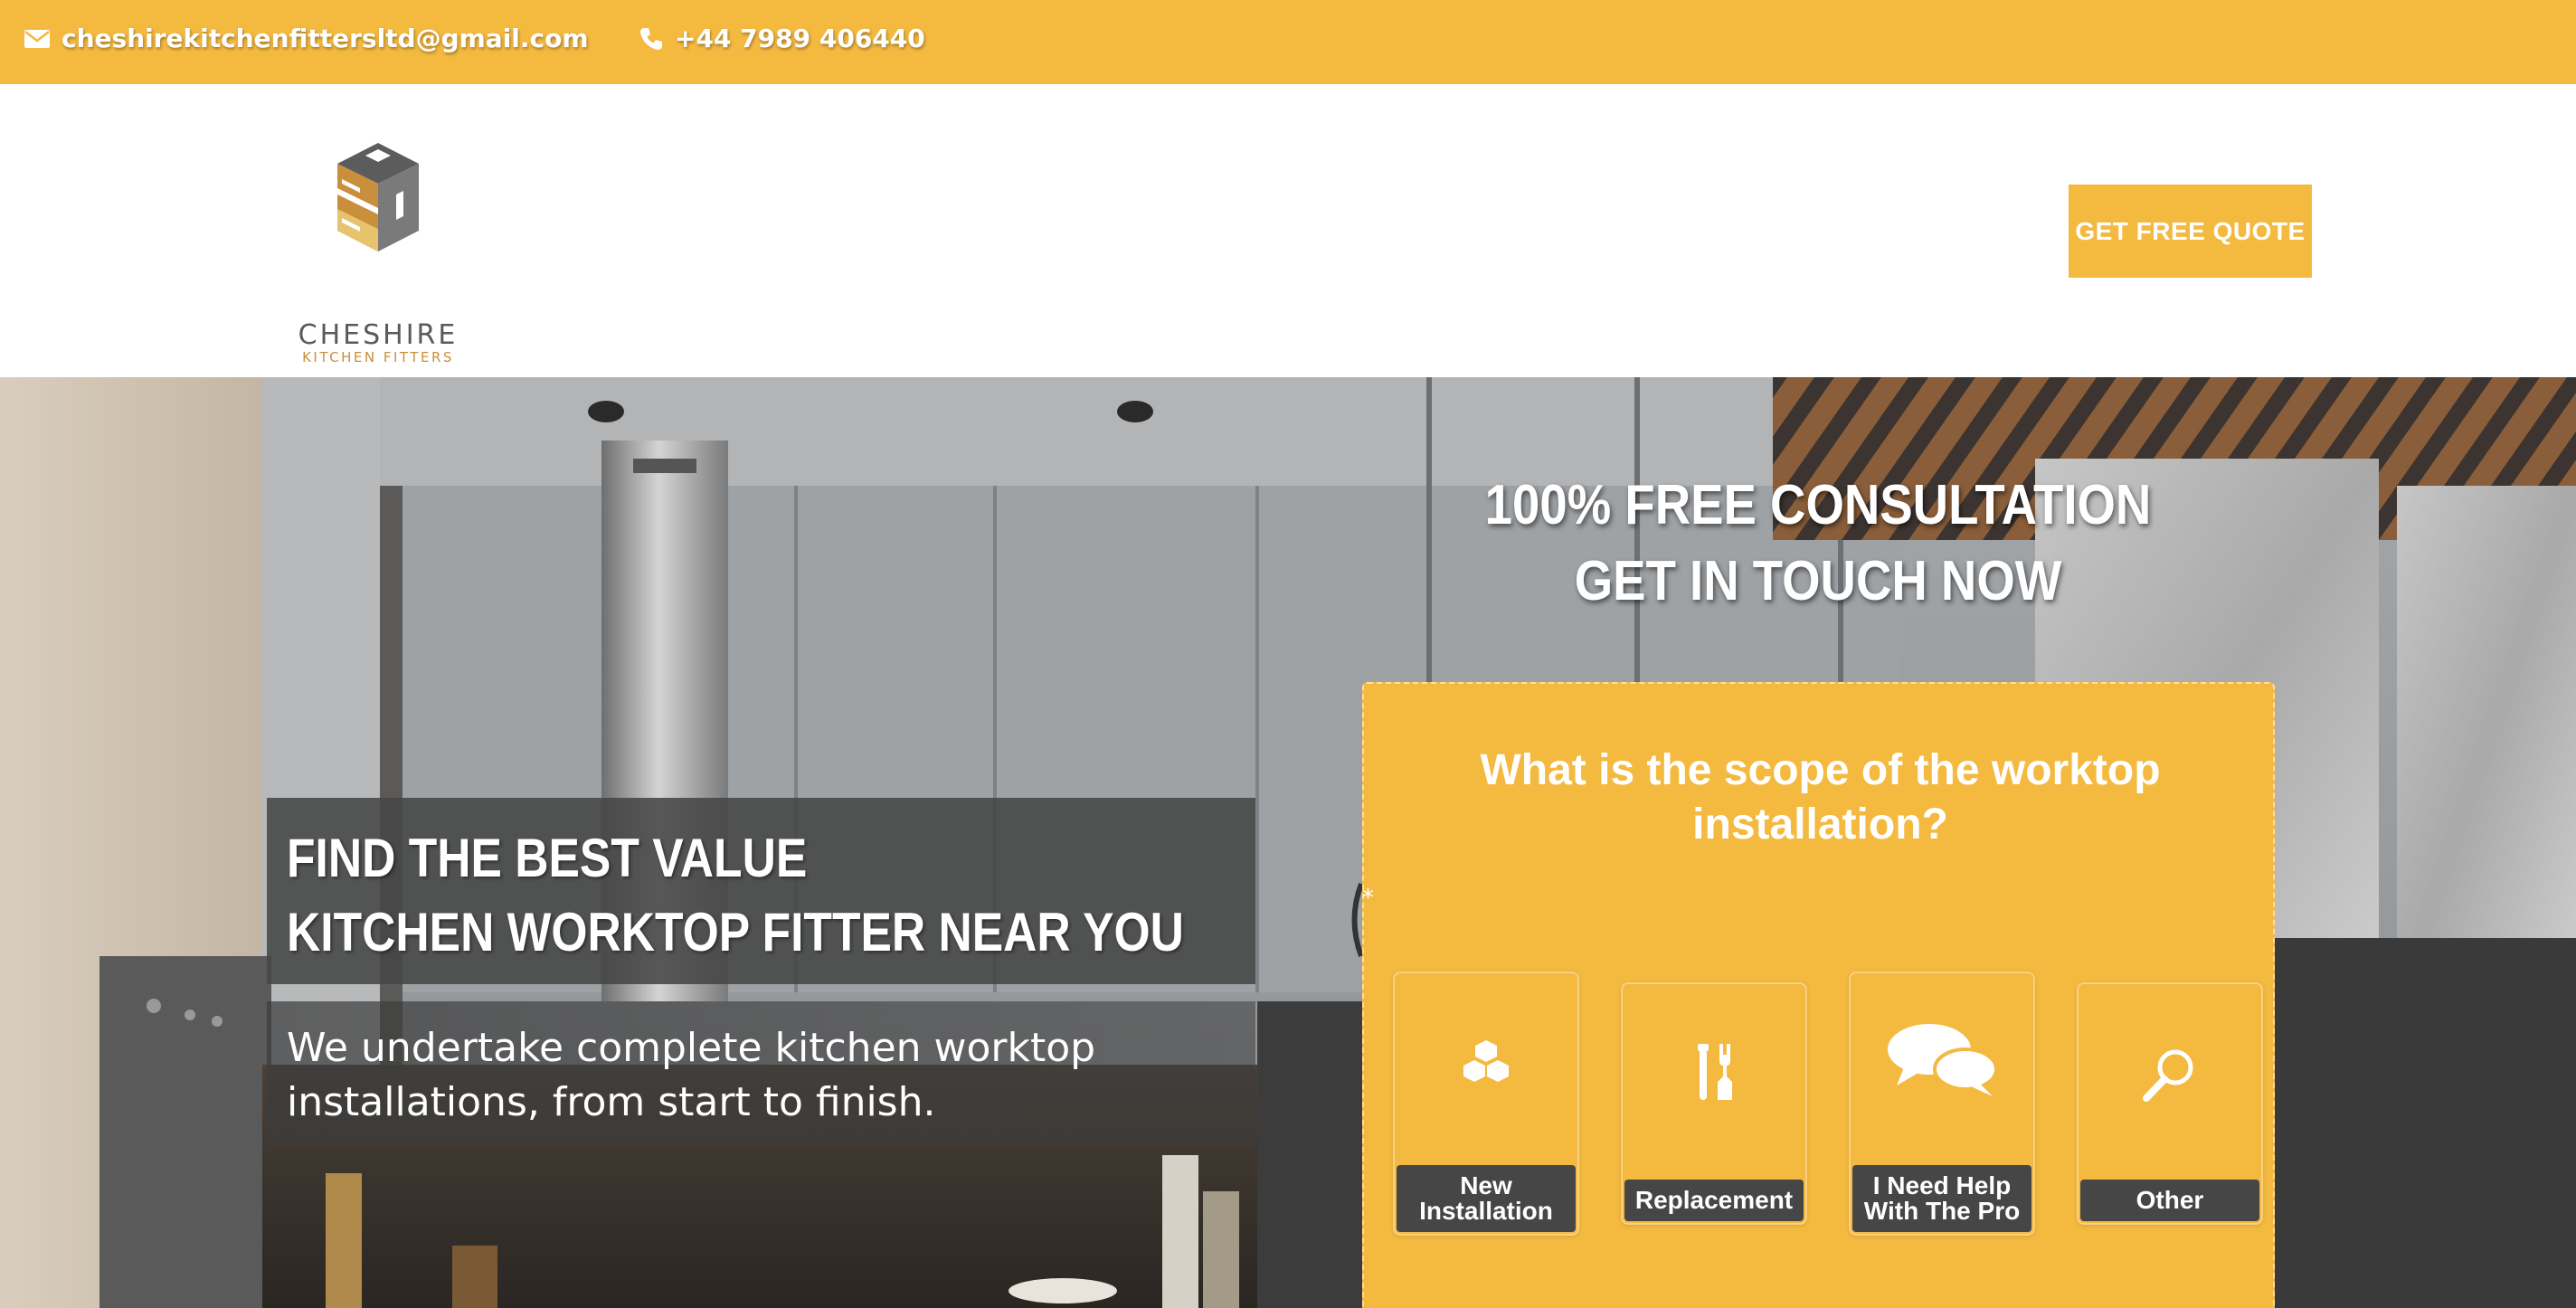 The width and height of the screenshot is (2576, 1308). I want to click on headline-line-2: KITCHEN WORKTOP FITTER NEAR YOU, so click(735, 932).